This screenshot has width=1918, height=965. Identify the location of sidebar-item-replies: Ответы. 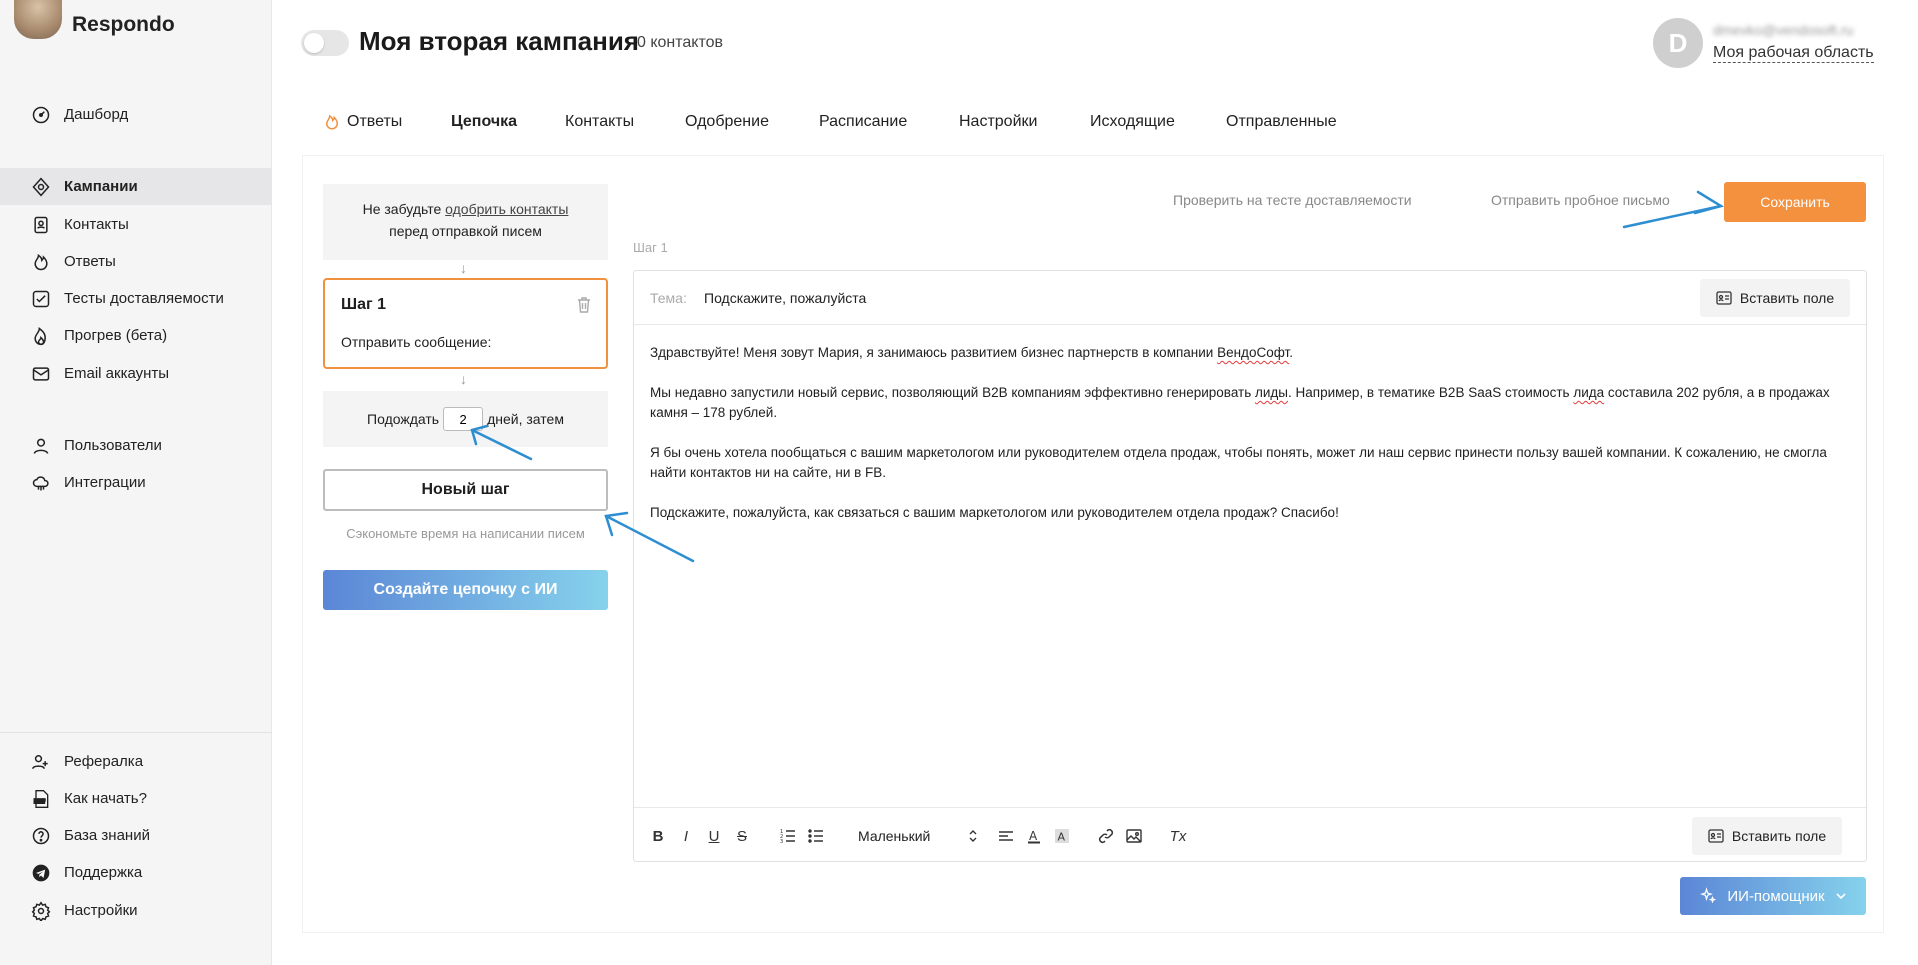
(136, 261).